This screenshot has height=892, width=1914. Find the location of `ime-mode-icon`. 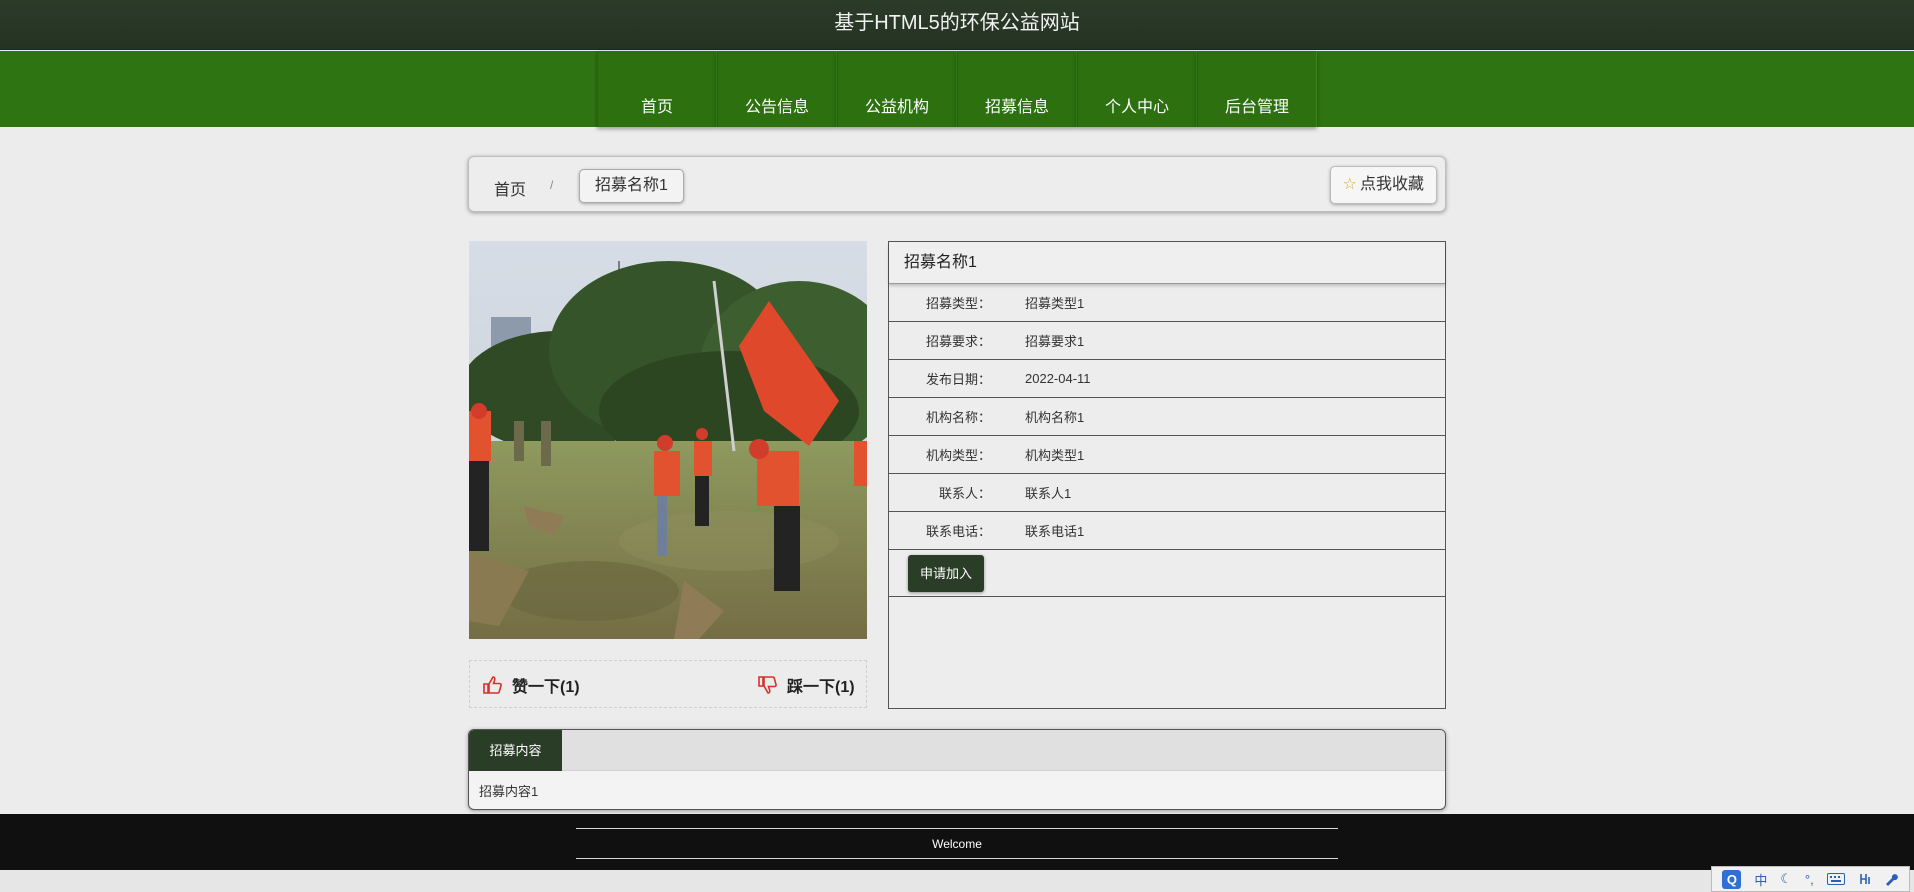

ime-mode-icon is located at coordinates (1865, 879).